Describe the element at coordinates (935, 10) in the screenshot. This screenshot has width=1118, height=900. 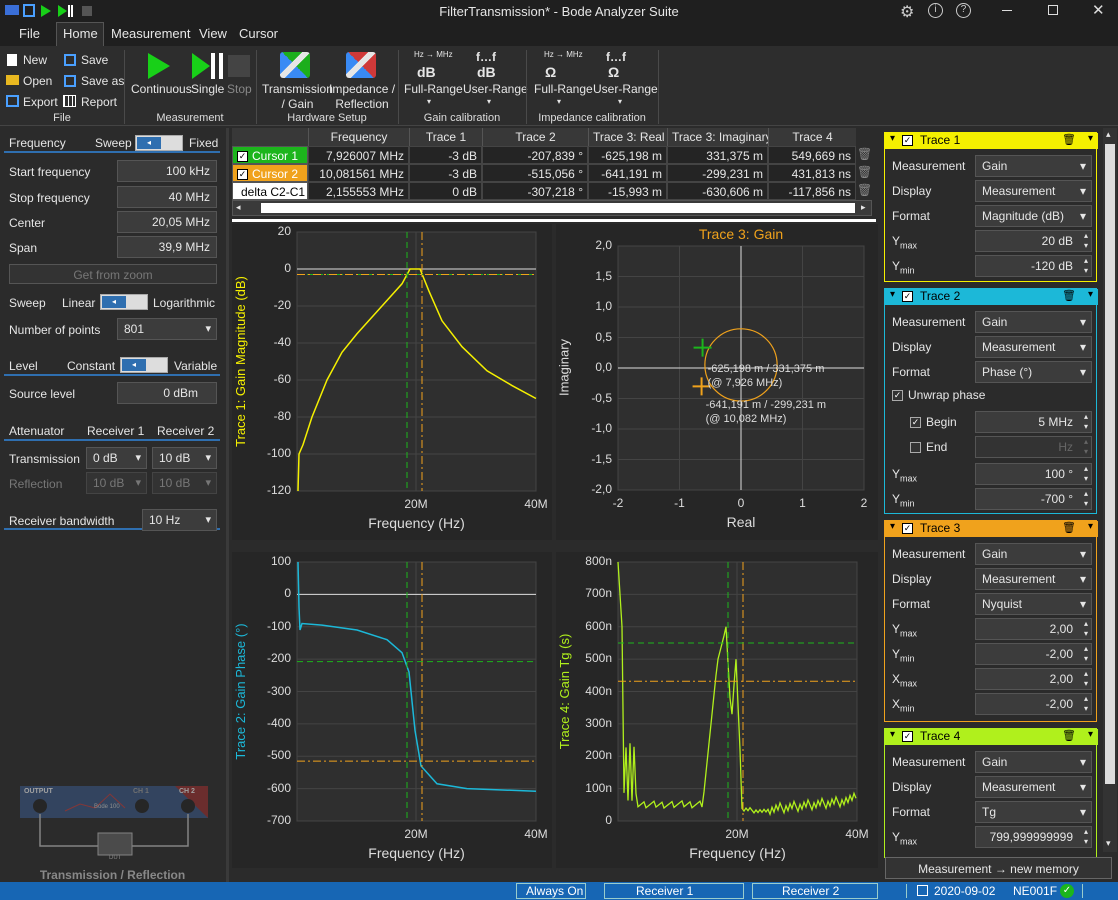
I see `info-icon: i` at that location.